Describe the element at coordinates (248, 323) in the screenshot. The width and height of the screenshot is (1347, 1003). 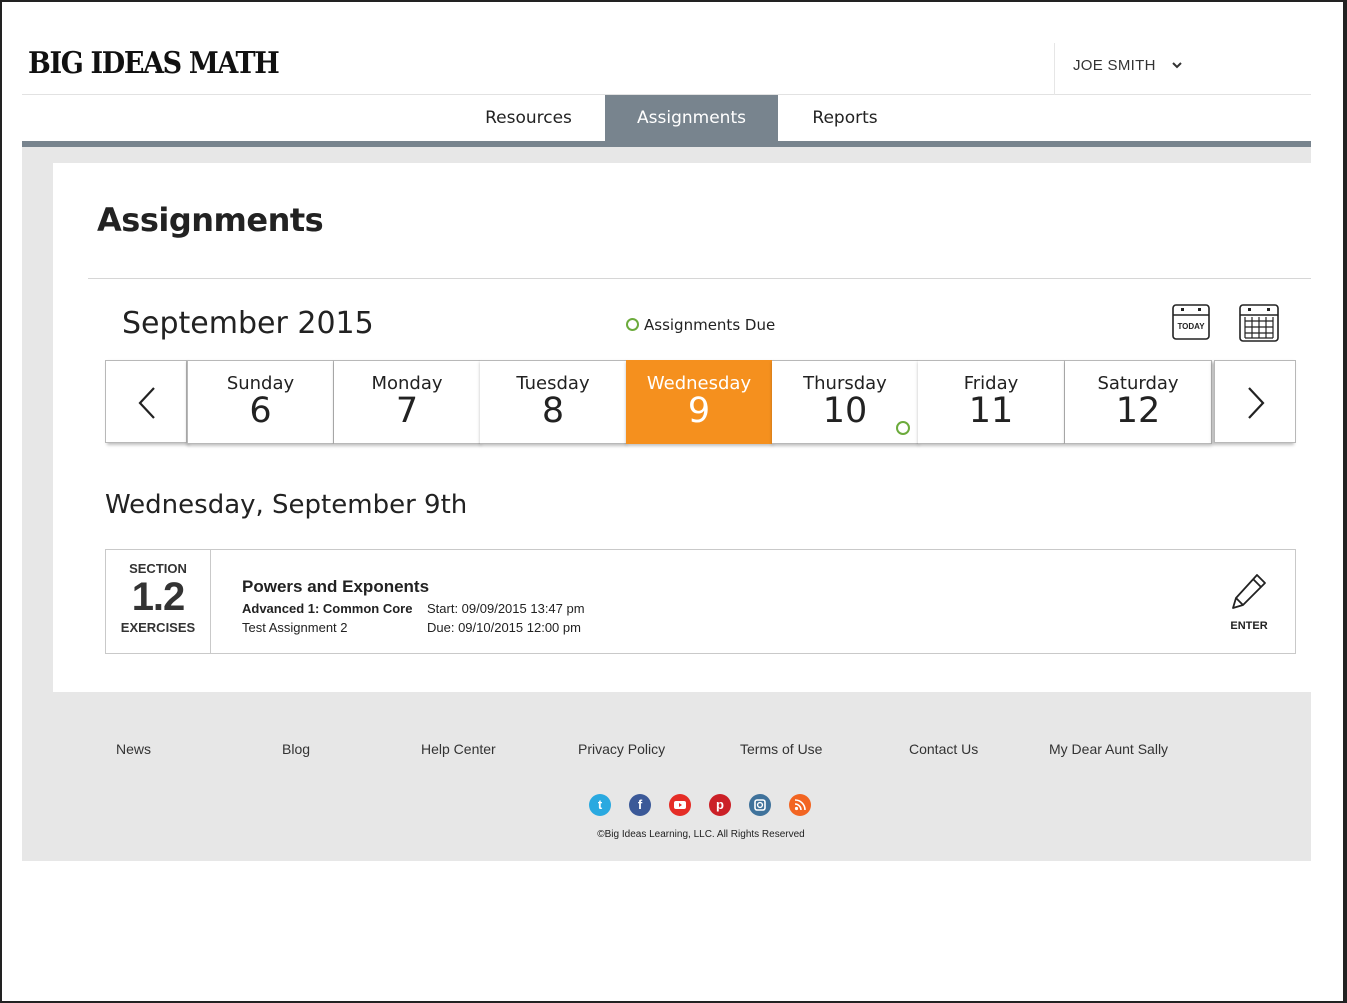
I see `month-label: September 2015` at that location.